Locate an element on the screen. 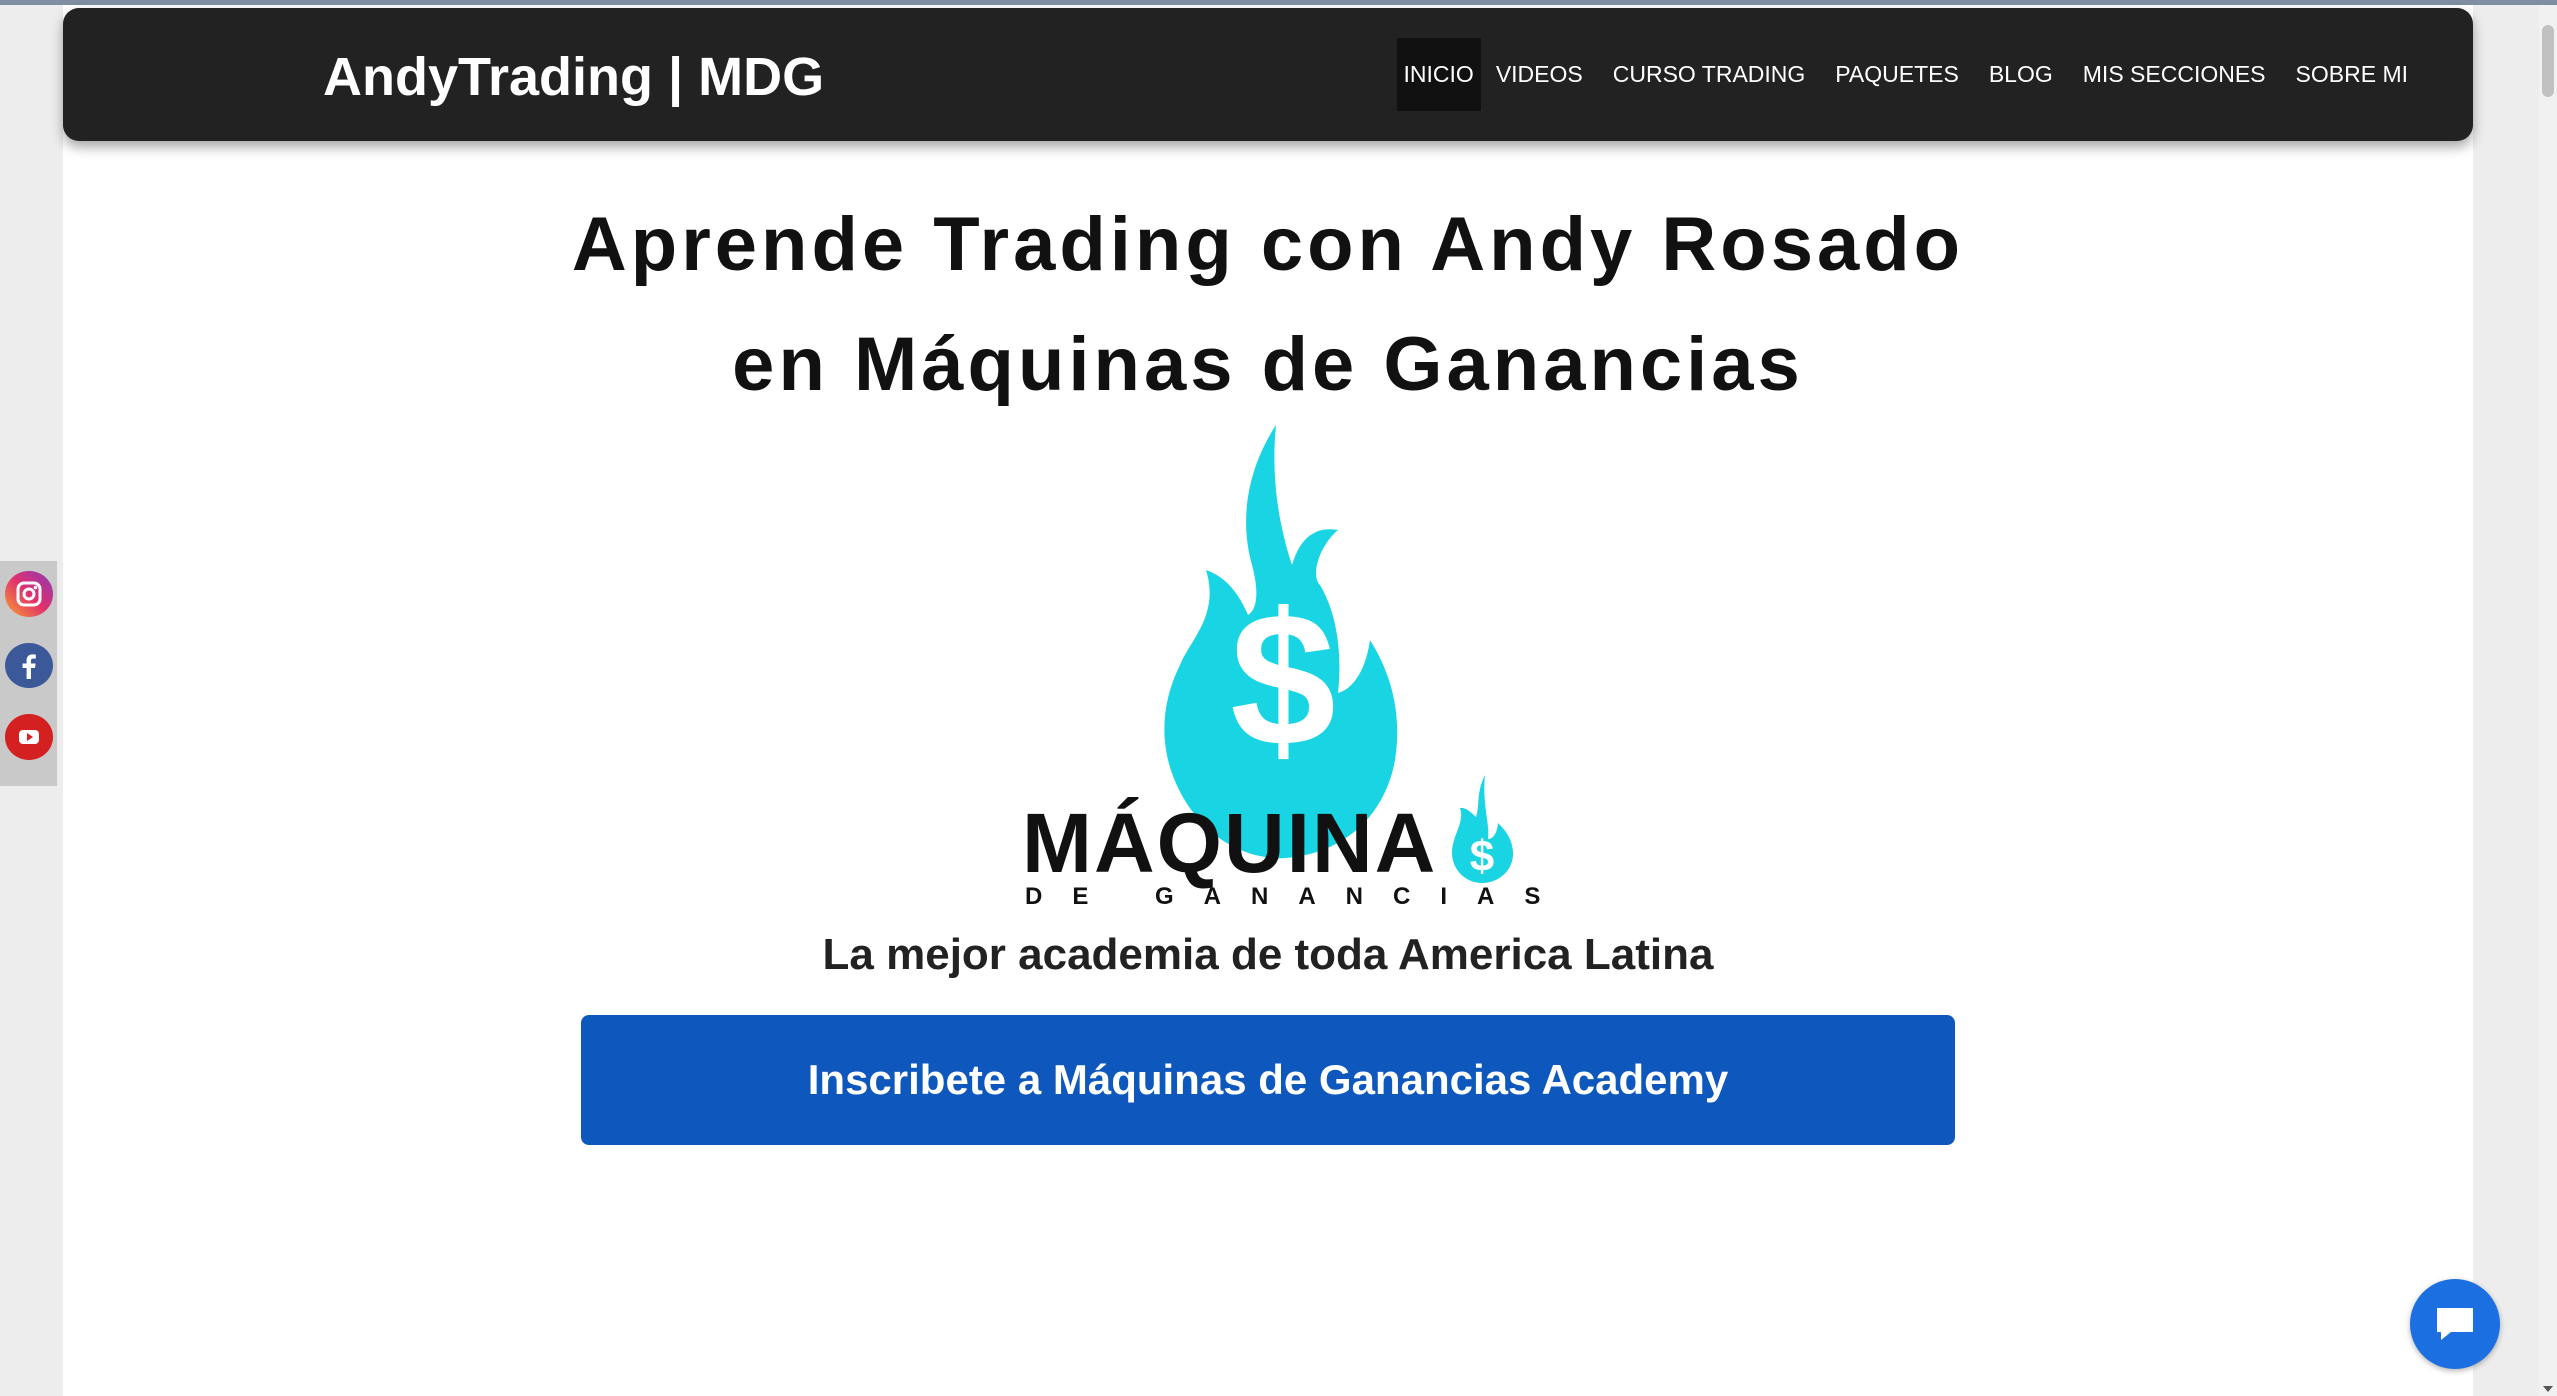  scrollbar-thumb is located at coordinates (2548, 61).